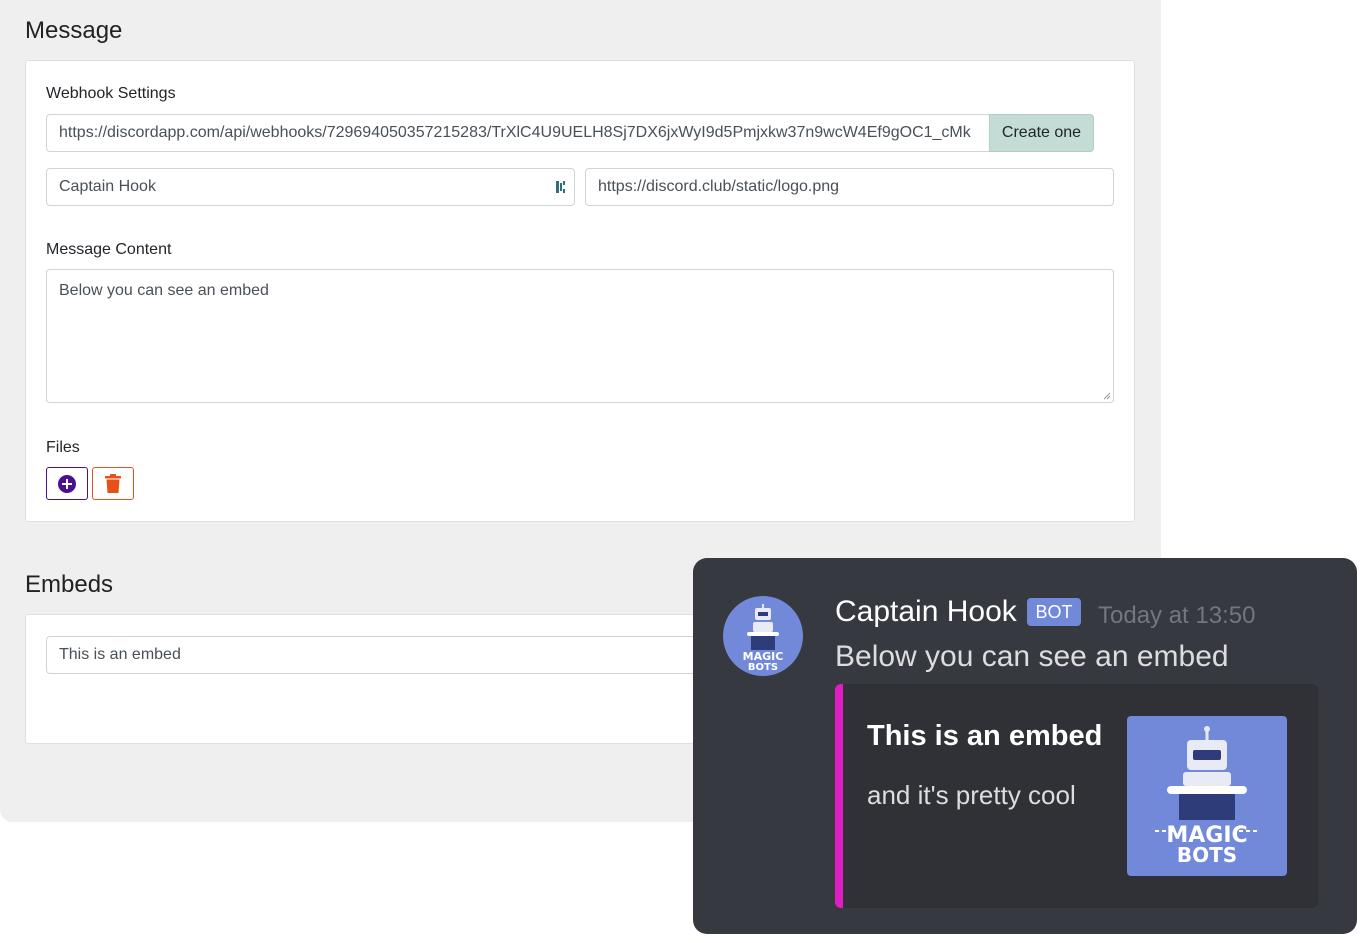 The image size is (1369, 943). What do you see at coordinates (561, 189) in the screenshot?
I see `password-manager-icon` at bounding box center [561, 189].